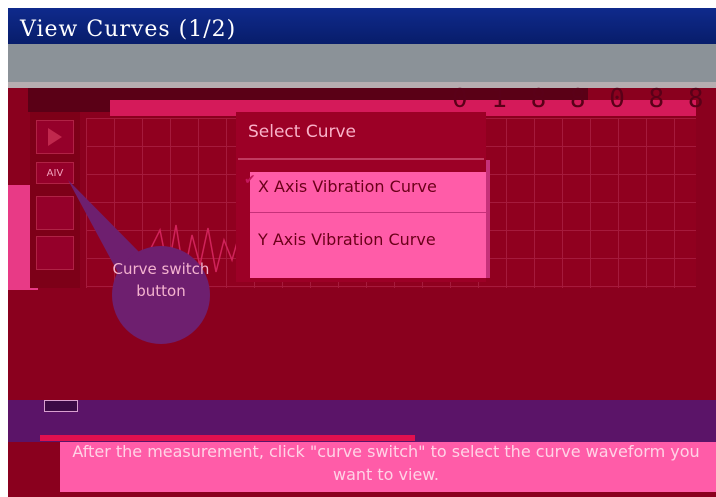 The image size is (716, 497). I want to click on play-icon, so click(55, 137).